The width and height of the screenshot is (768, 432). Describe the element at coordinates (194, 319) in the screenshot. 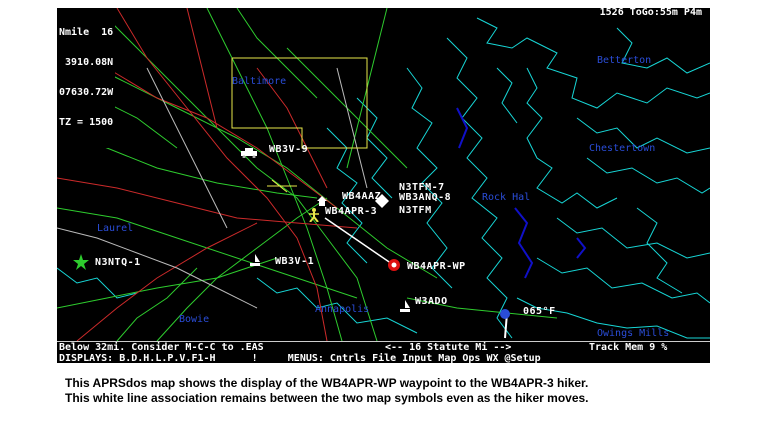

I see `place-label-bowie: Bowie` at that location.